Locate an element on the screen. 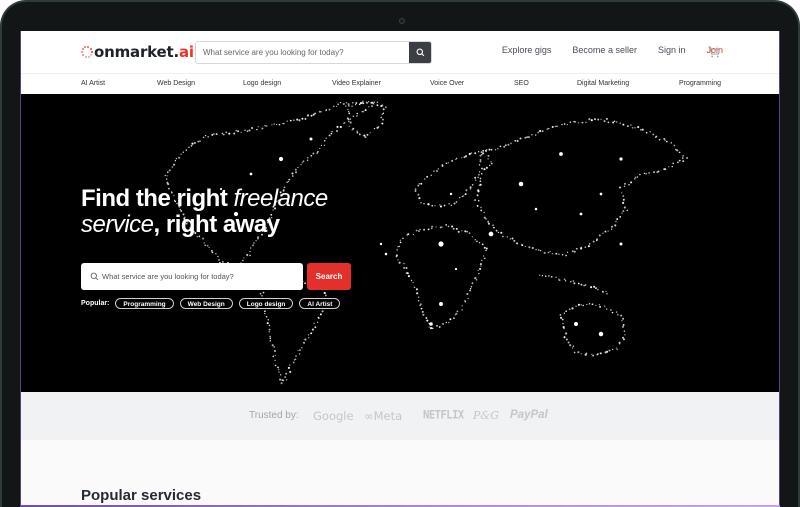 The width and height of the screenshot is (800, 507). cart-icon is located at coordinates (714, 52).